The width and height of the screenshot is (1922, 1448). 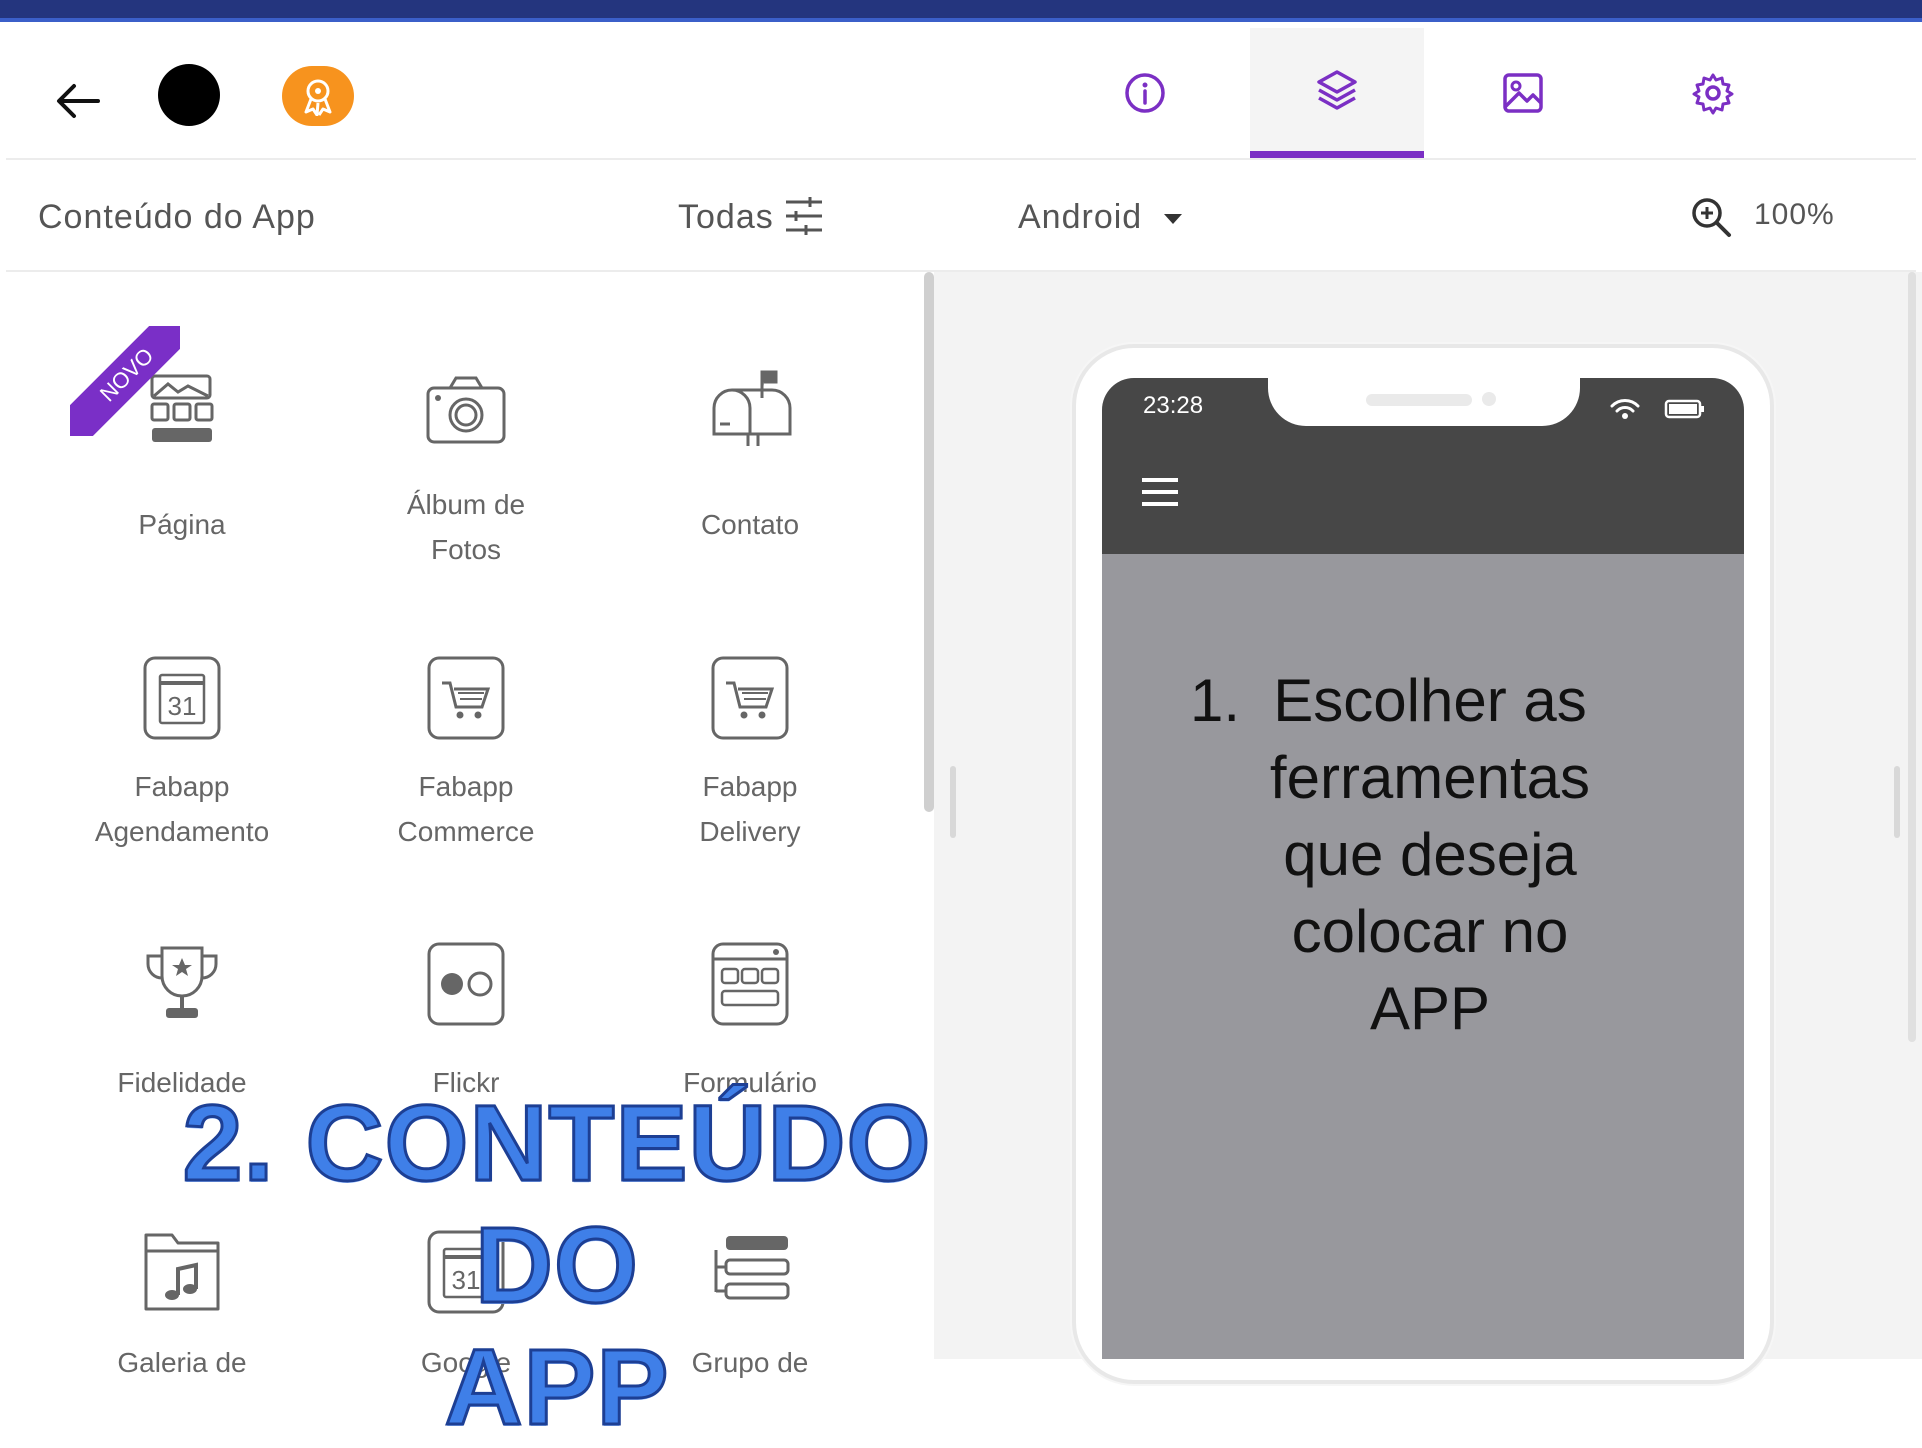 What do you see at coordinates (804, 217) in the screenshot?
I see `filter-sliders-icon` at bounding box center [804, 217].